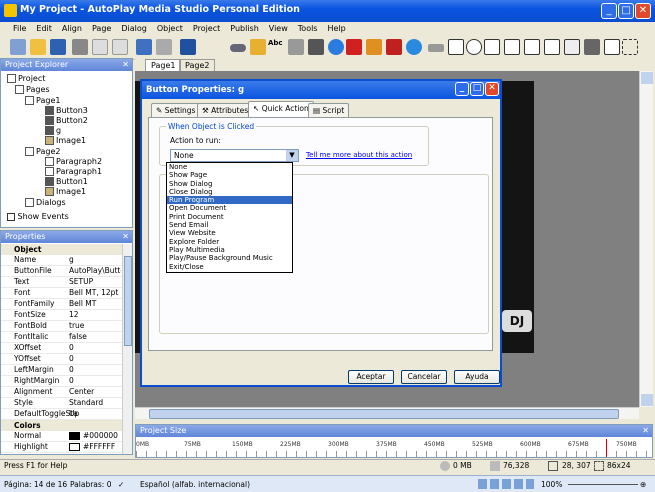  I want to click on menu-align: Align, so click(72, 29).